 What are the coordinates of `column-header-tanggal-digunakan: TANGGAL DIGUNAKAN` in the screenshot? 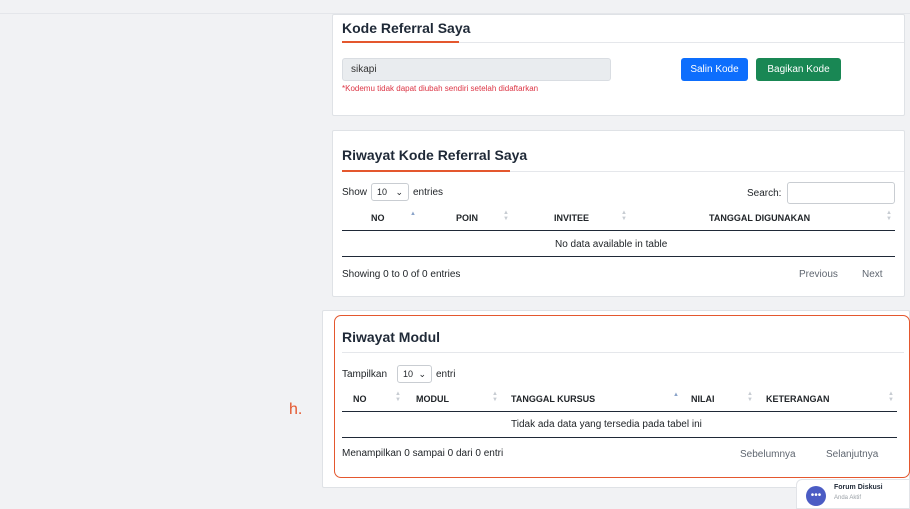 It's located at (759, 218).